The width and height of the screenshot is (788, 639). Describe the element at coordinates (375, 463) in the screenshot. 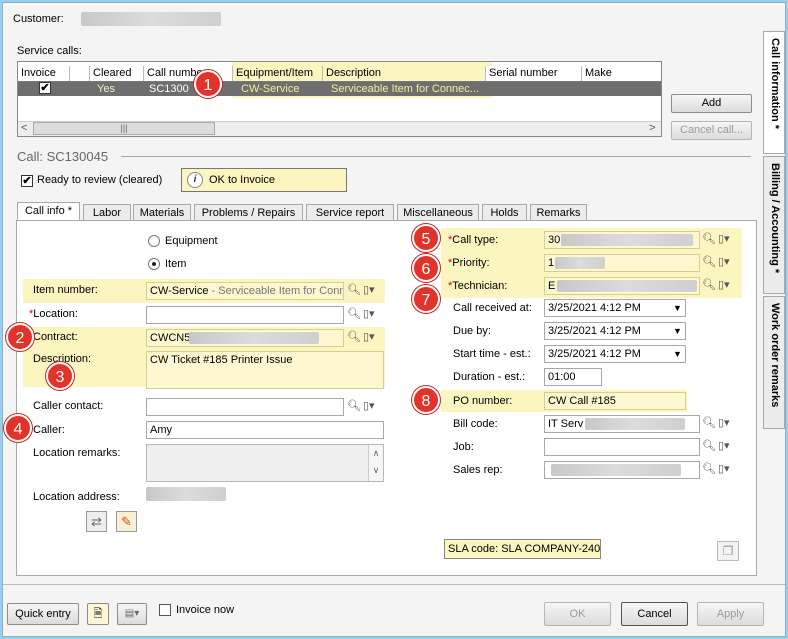

I see `remarks-scrollbar: ∧ ∨` at that location.